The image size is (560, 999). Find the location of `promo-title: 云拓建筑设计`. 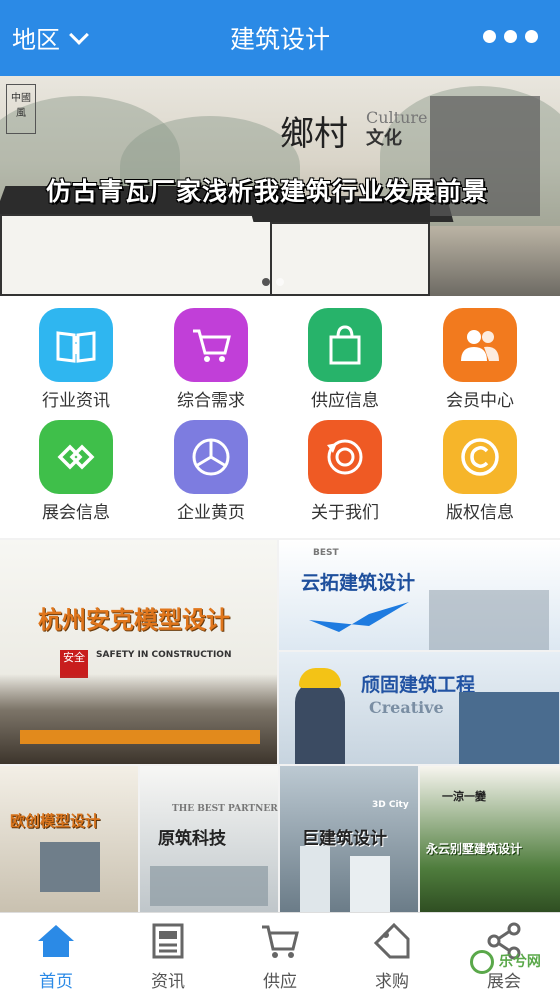

promo-title: 云拓建筑设计 is located at coordinates (358, 583).